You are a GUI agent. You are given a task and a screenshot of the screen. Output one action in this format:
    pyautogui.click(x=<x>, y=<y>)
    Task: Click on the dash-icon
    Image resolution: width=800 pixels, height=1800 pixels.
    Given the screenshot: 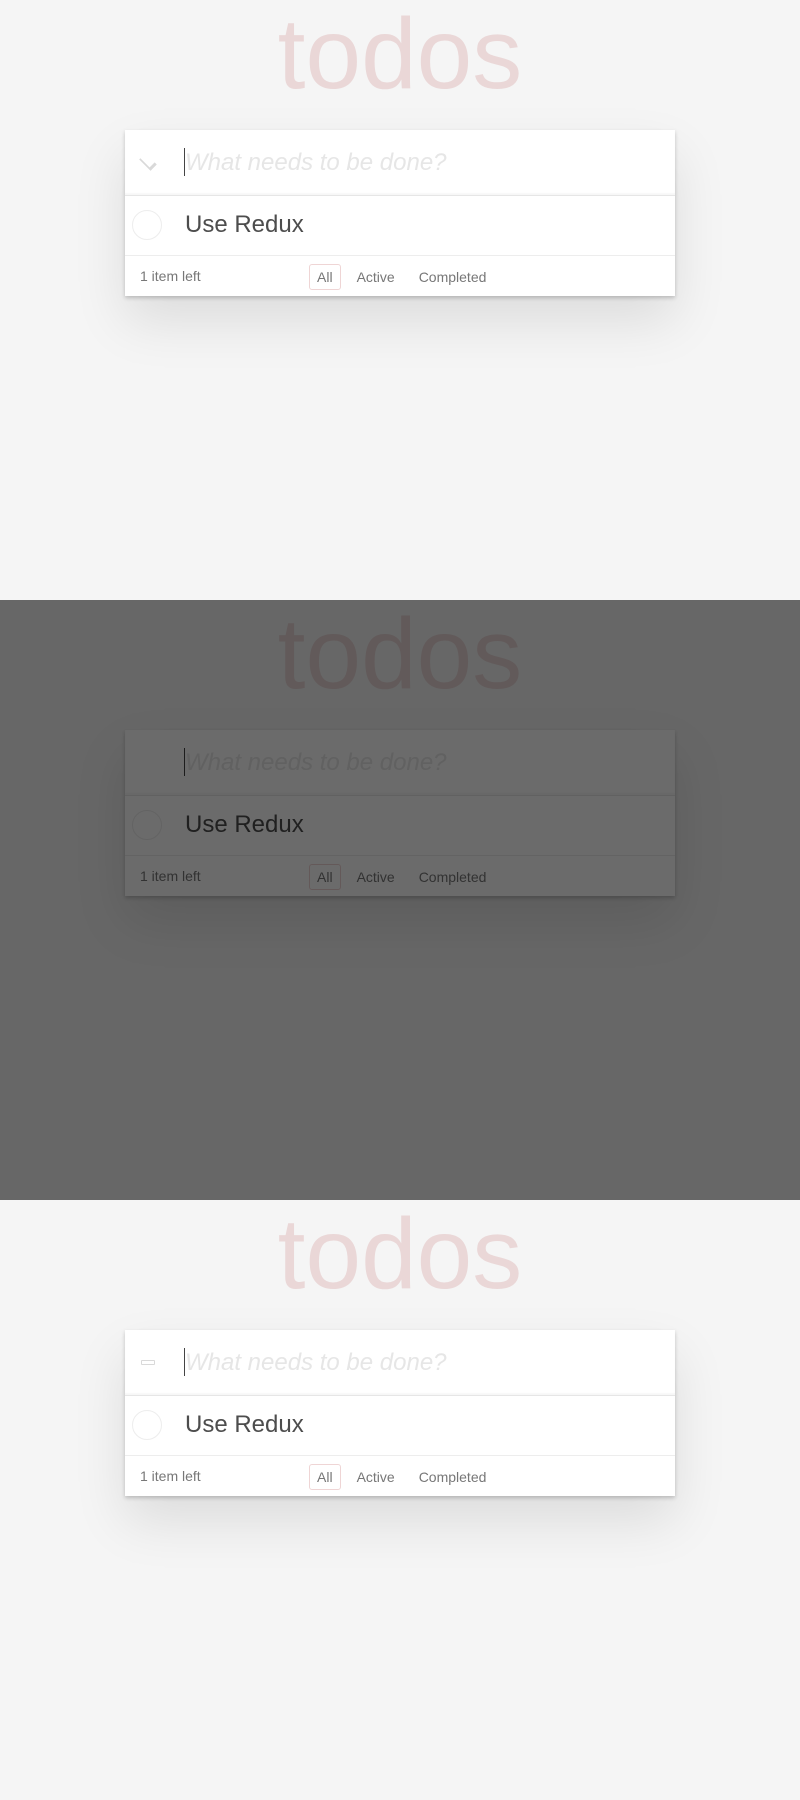 What is the action you would take?
    pyautogui.click(x=147, y=1362)
    